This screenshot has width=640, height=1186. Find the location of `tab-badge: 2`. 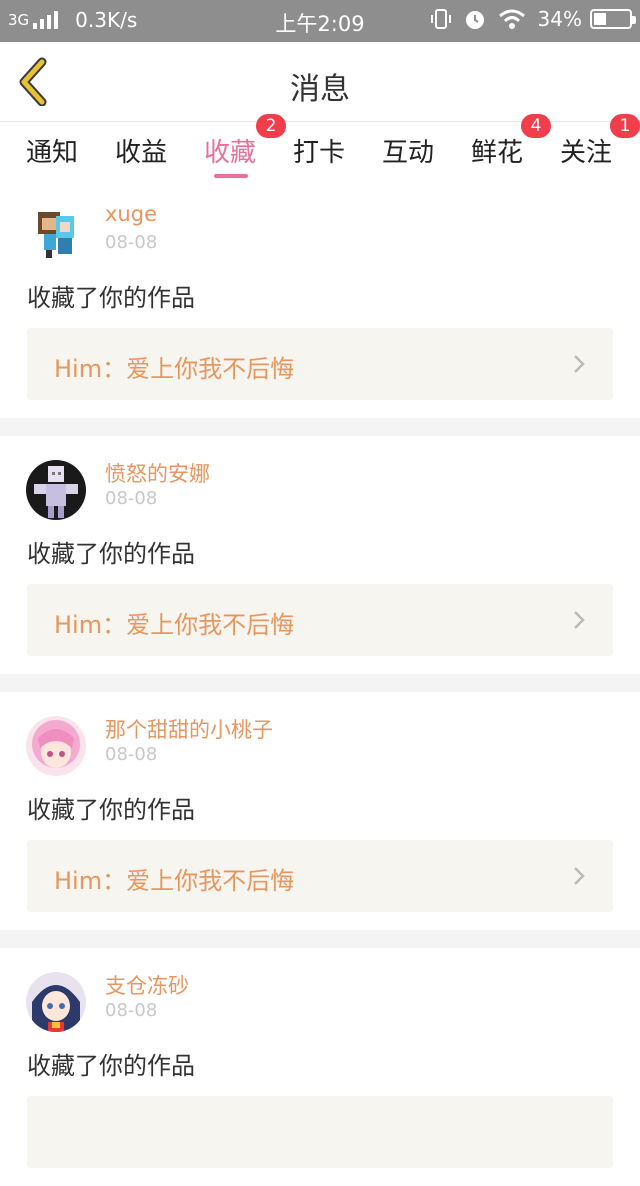

tab-badge: 2 is located at coordinates (271, 126).